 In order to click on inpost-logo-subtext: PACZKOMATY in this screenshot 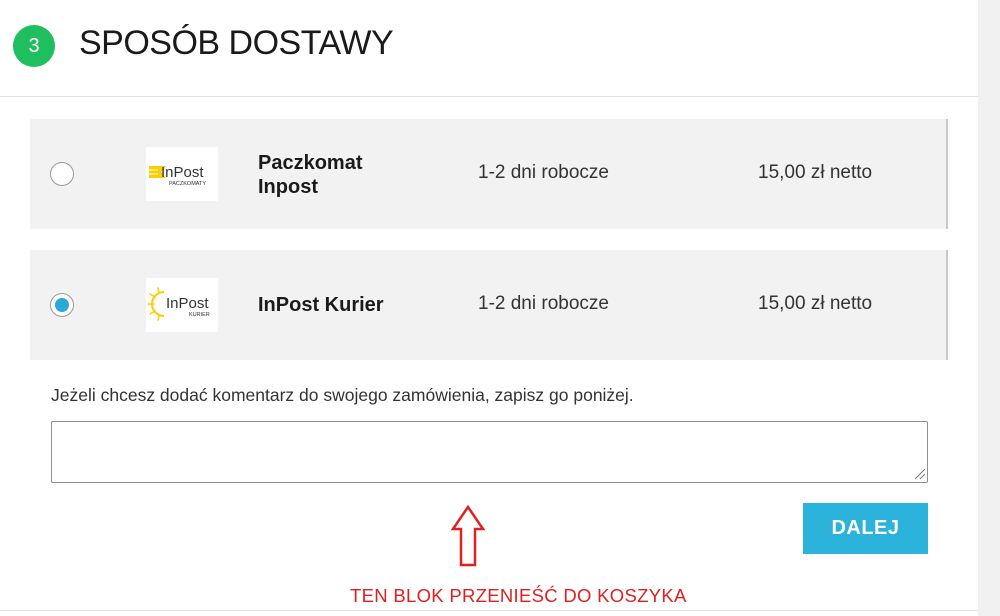, I will do `click(187, 184)`.